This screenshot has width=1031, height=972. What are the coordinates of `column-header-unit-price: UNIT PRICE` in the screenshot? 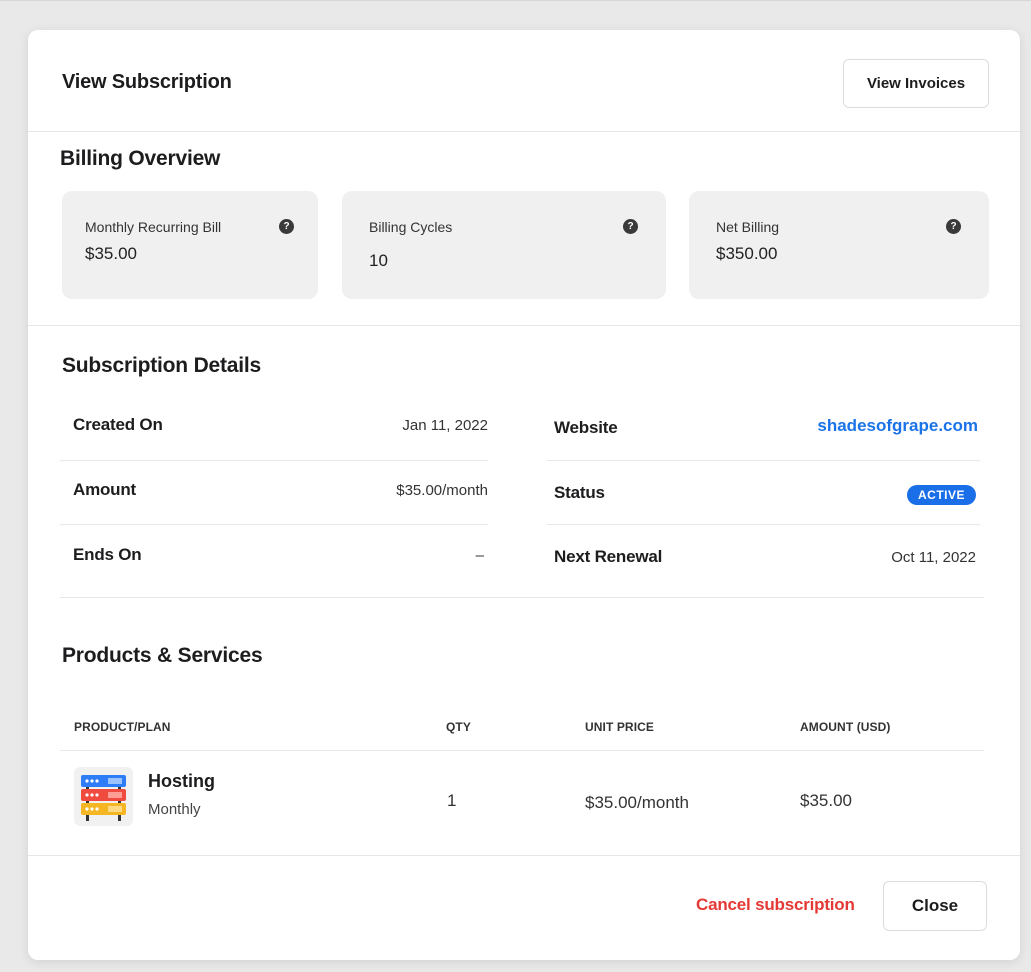 It's located at (620, 727).